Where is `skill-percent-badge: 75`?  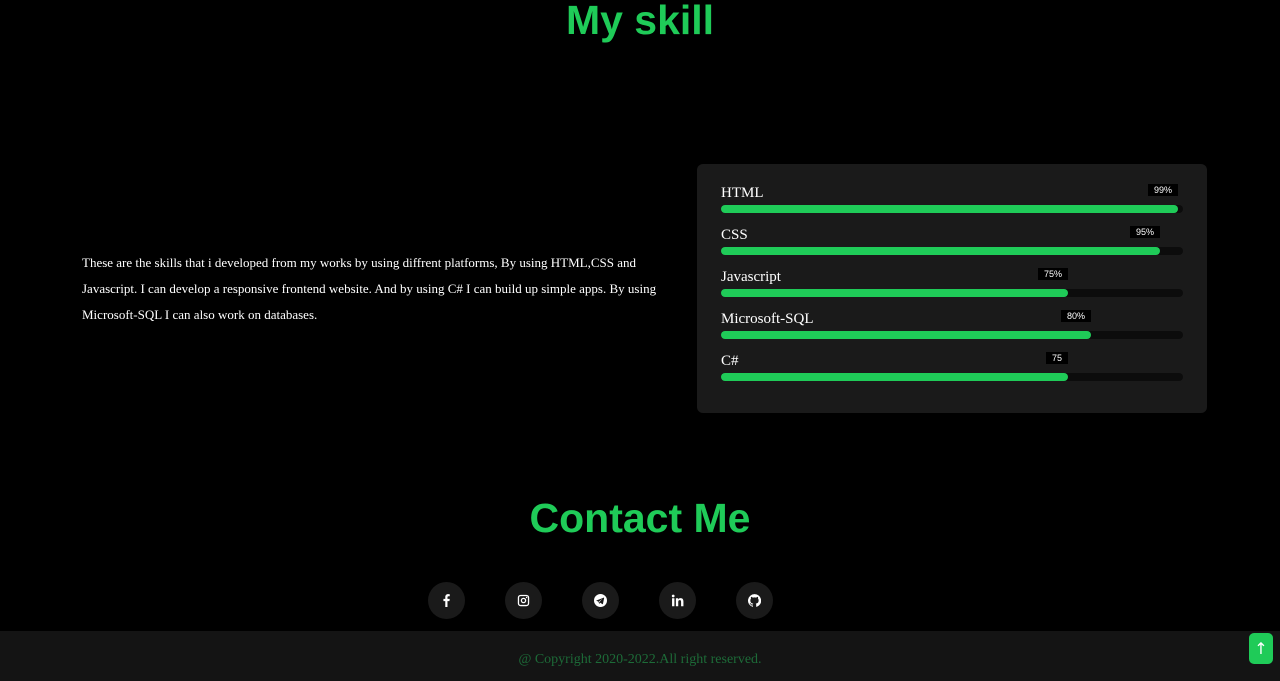 skill-percent-badge: 75 is located at coordinates (1056, 358).